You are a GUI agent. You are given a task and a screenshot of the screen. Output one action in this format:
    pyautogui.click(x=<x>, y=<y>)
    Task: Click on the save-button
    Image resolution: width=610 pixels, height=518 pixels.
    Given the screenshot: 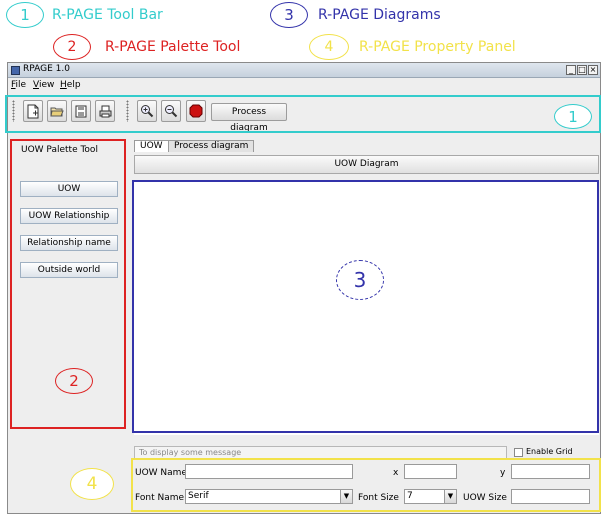 What is the action you would take?
    pyautogui.click(x=81, y=111)
    